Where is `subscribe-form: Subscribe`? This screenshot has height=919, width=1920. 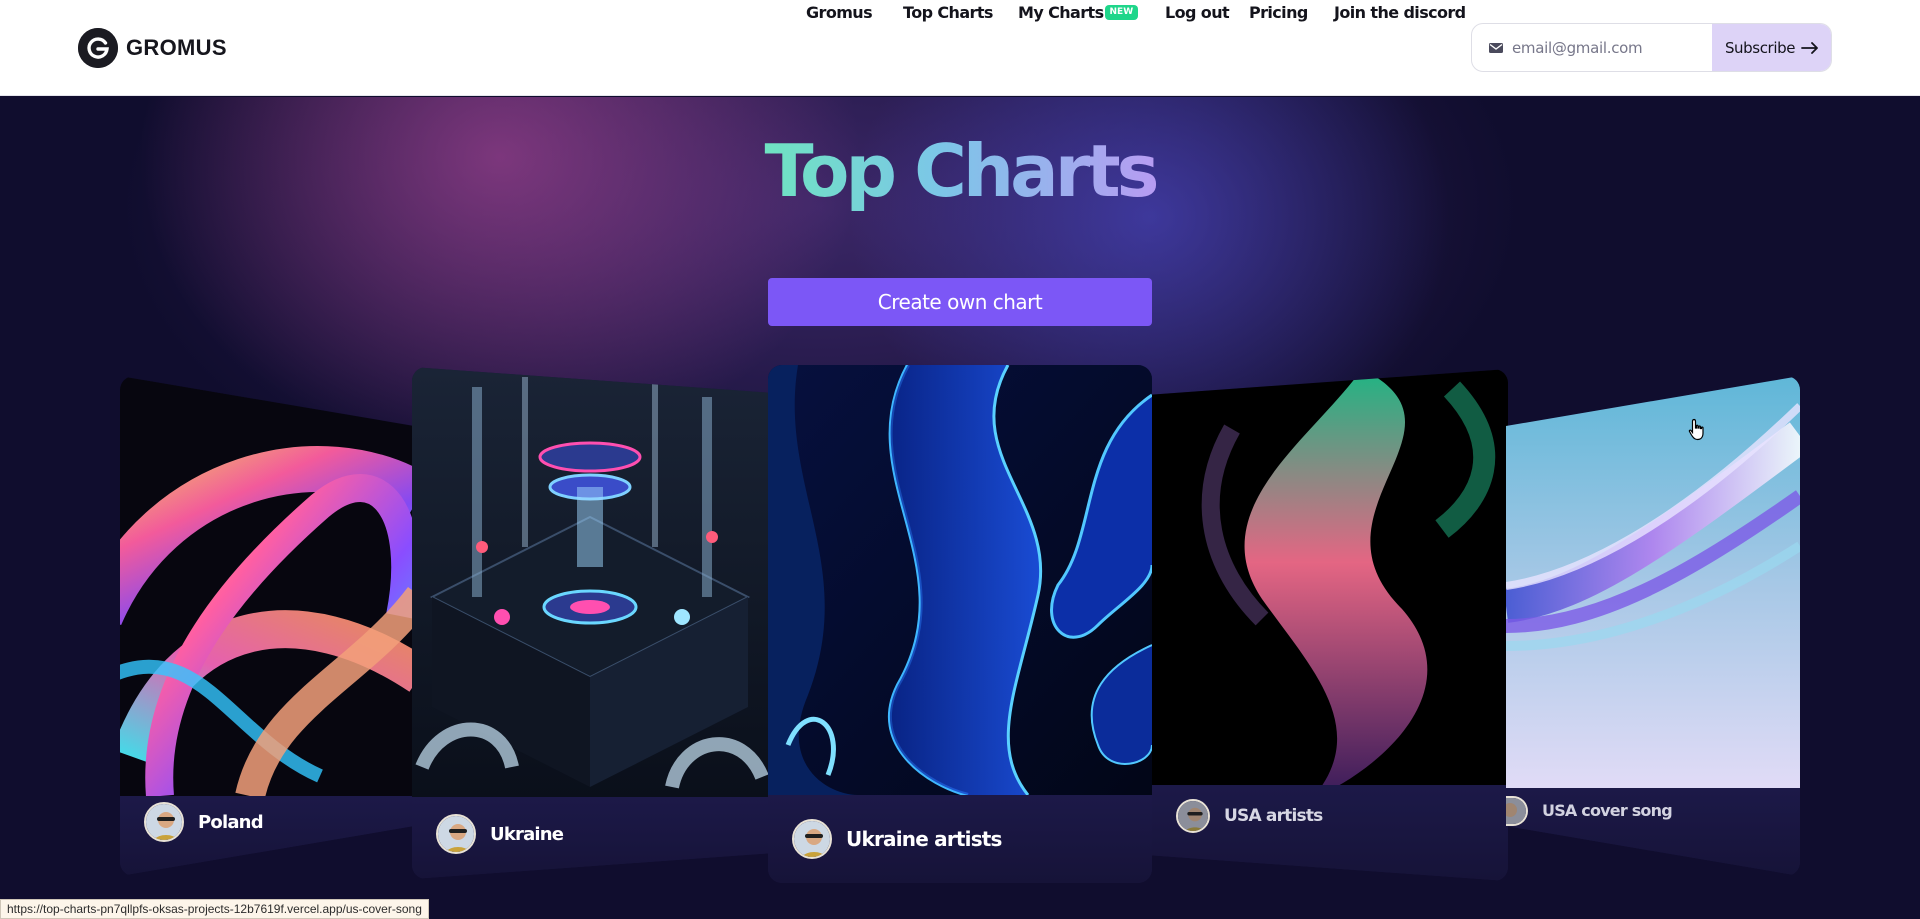
subscribe-form: Subscribe is located at coordinates (1651, 47).